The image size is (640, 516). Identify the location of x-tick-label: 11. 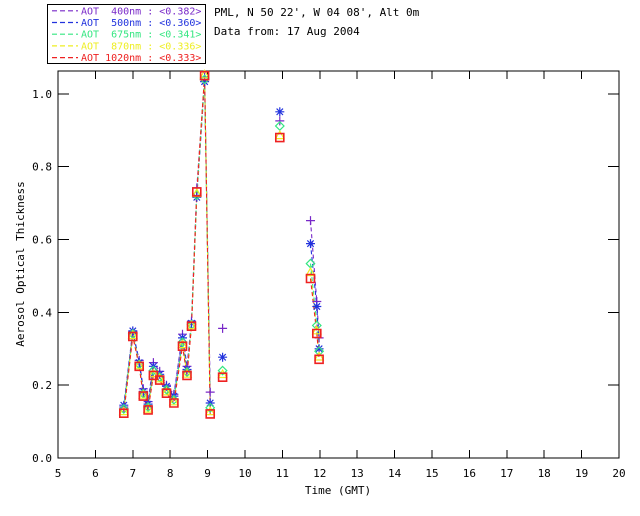
(282, 473).